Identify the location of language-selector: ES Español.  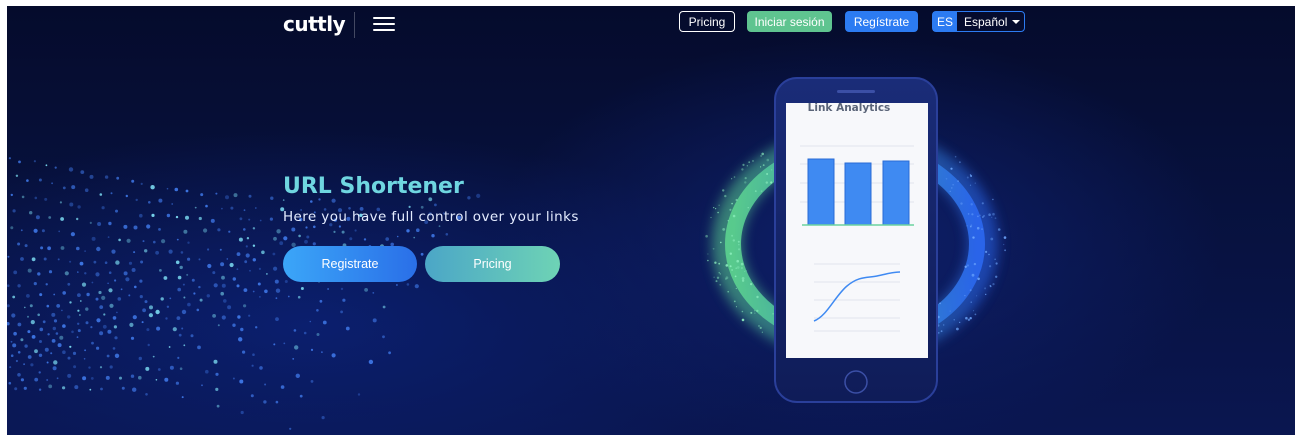
(978, 21).